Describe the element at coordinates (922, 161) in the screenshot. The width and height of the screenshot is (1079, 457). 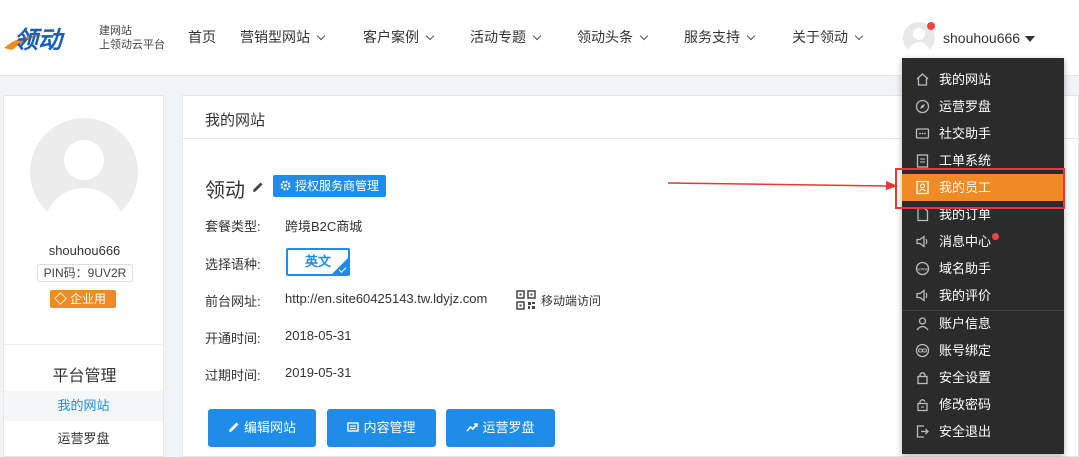
I see `clipboard-icon` at that location.